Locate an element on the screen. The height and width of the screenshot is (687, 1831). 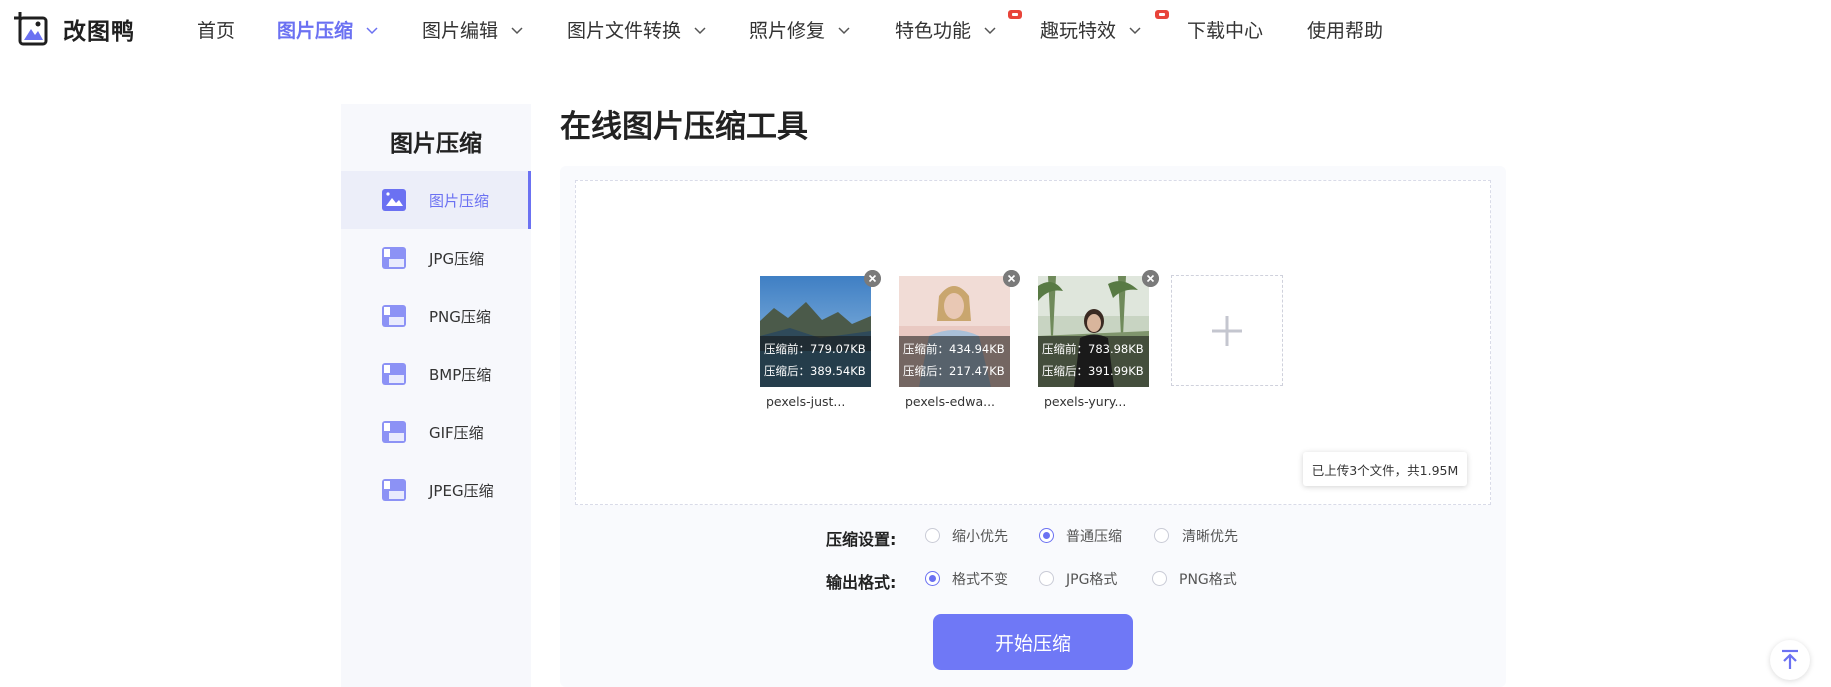
file-card: 压缩前：783.98KB 压缩后：391.99KB is located at coordinates (1098, 328).